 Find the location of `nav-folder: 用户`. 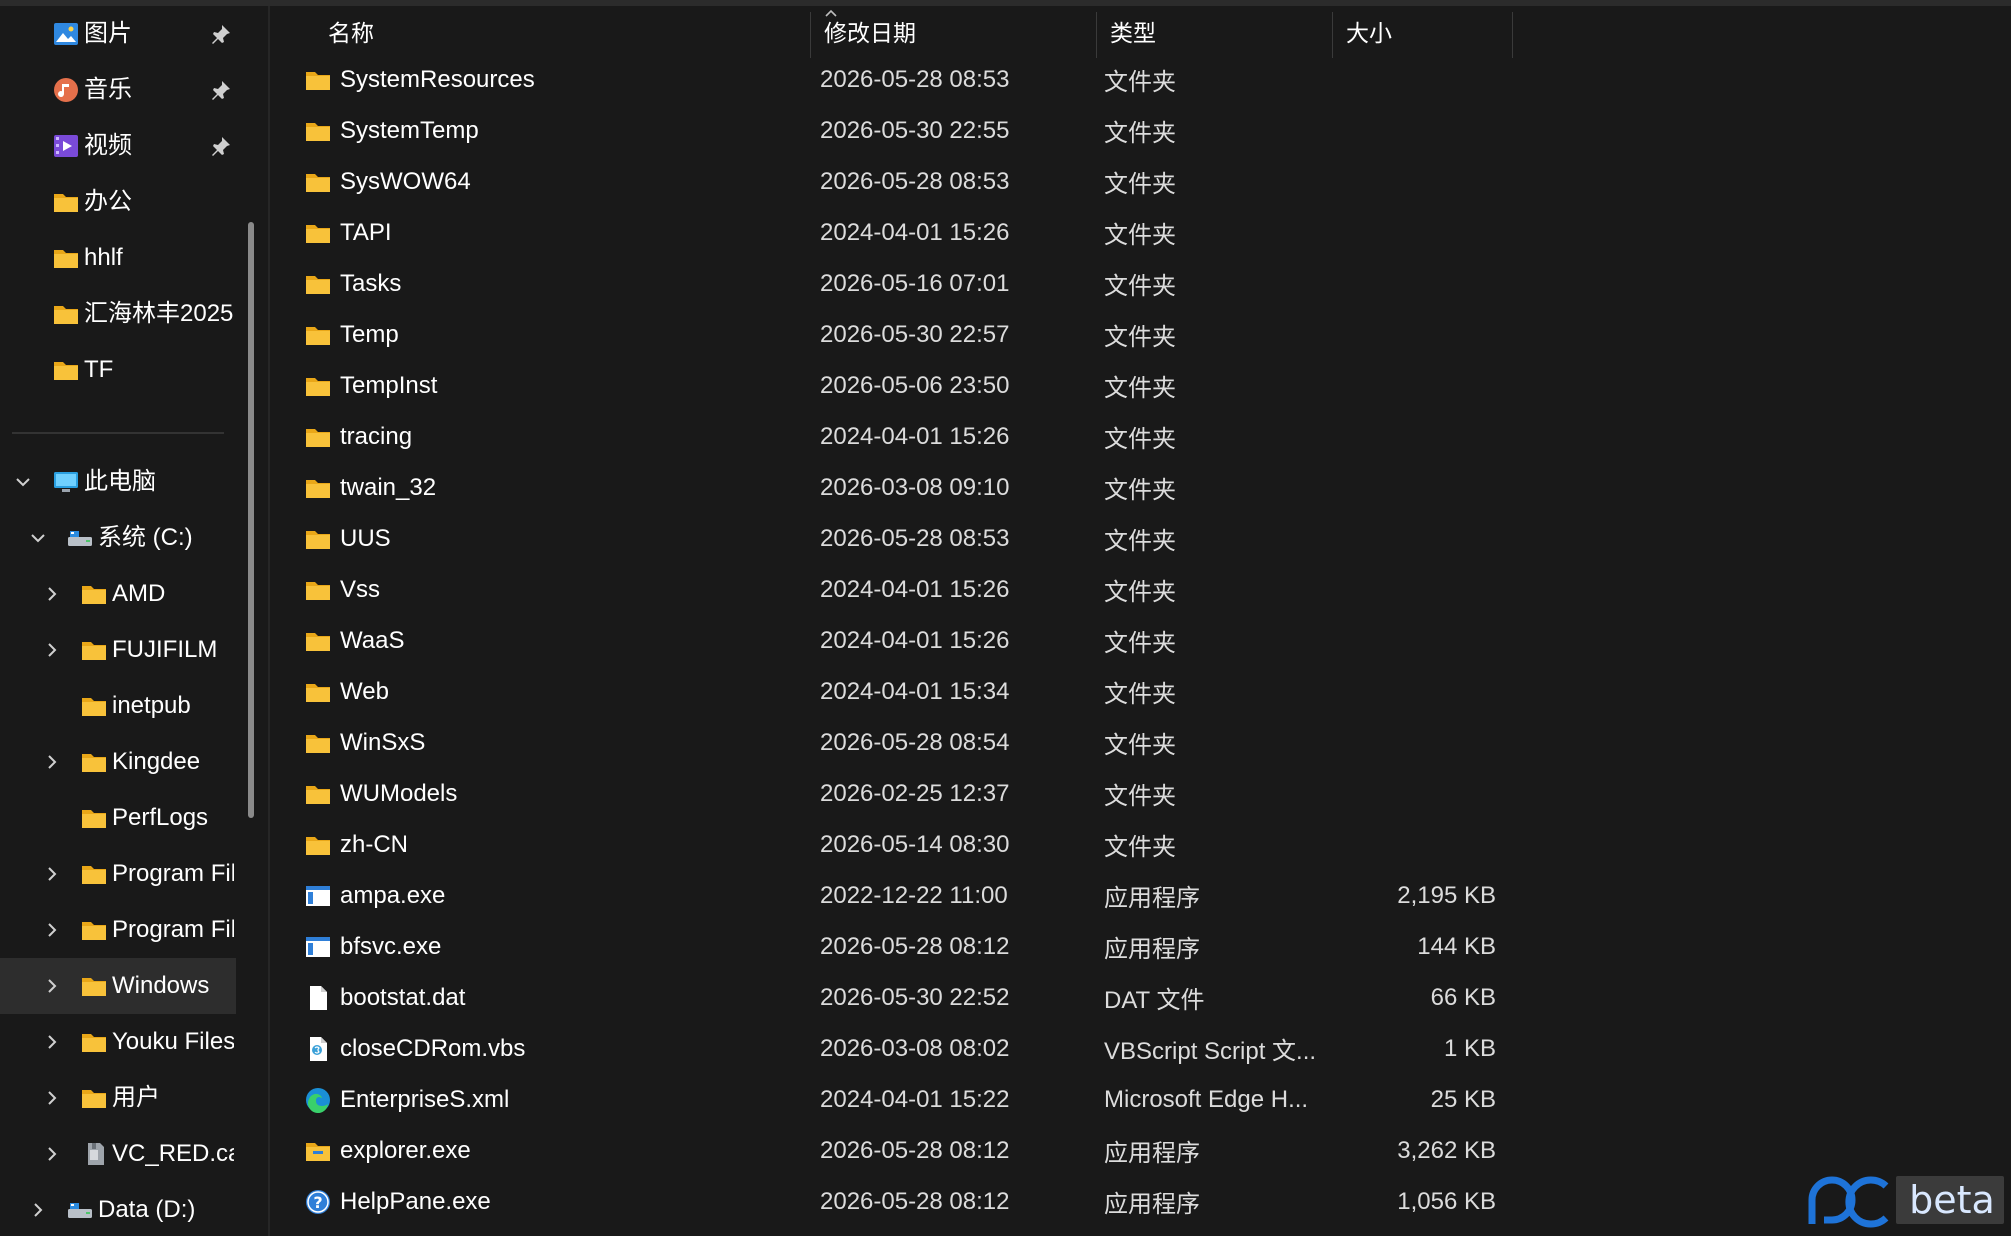

nav-folder: 用户 is located at coordinates (118, 1098).